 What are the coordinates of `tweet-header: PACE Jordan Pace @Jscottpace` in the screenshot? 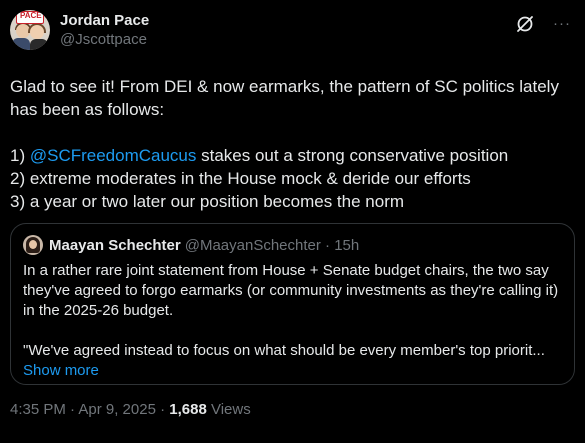 It's located at (292, 35).